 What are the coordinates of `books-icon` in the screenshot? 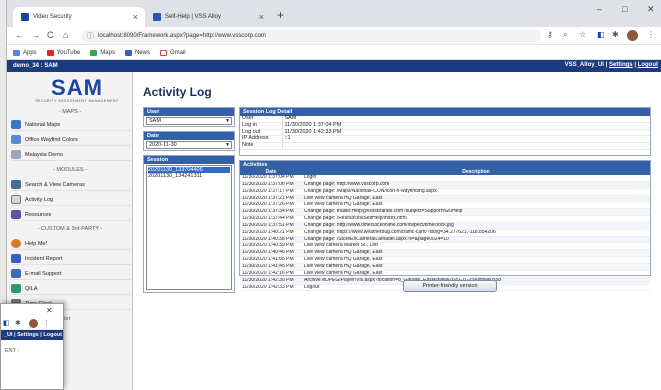 It's located at (16, 214).